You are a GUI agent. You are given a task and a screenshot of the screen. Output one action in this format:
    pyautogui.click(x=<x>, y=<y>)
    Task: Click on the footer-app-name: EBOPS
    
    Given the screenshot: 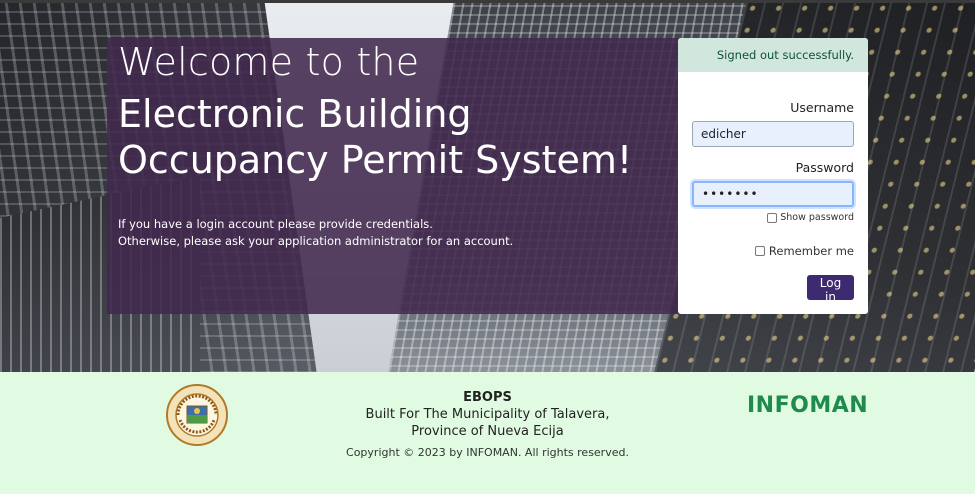 What is the action you would take?
    pyautogui.click(x=487, y=397)
    